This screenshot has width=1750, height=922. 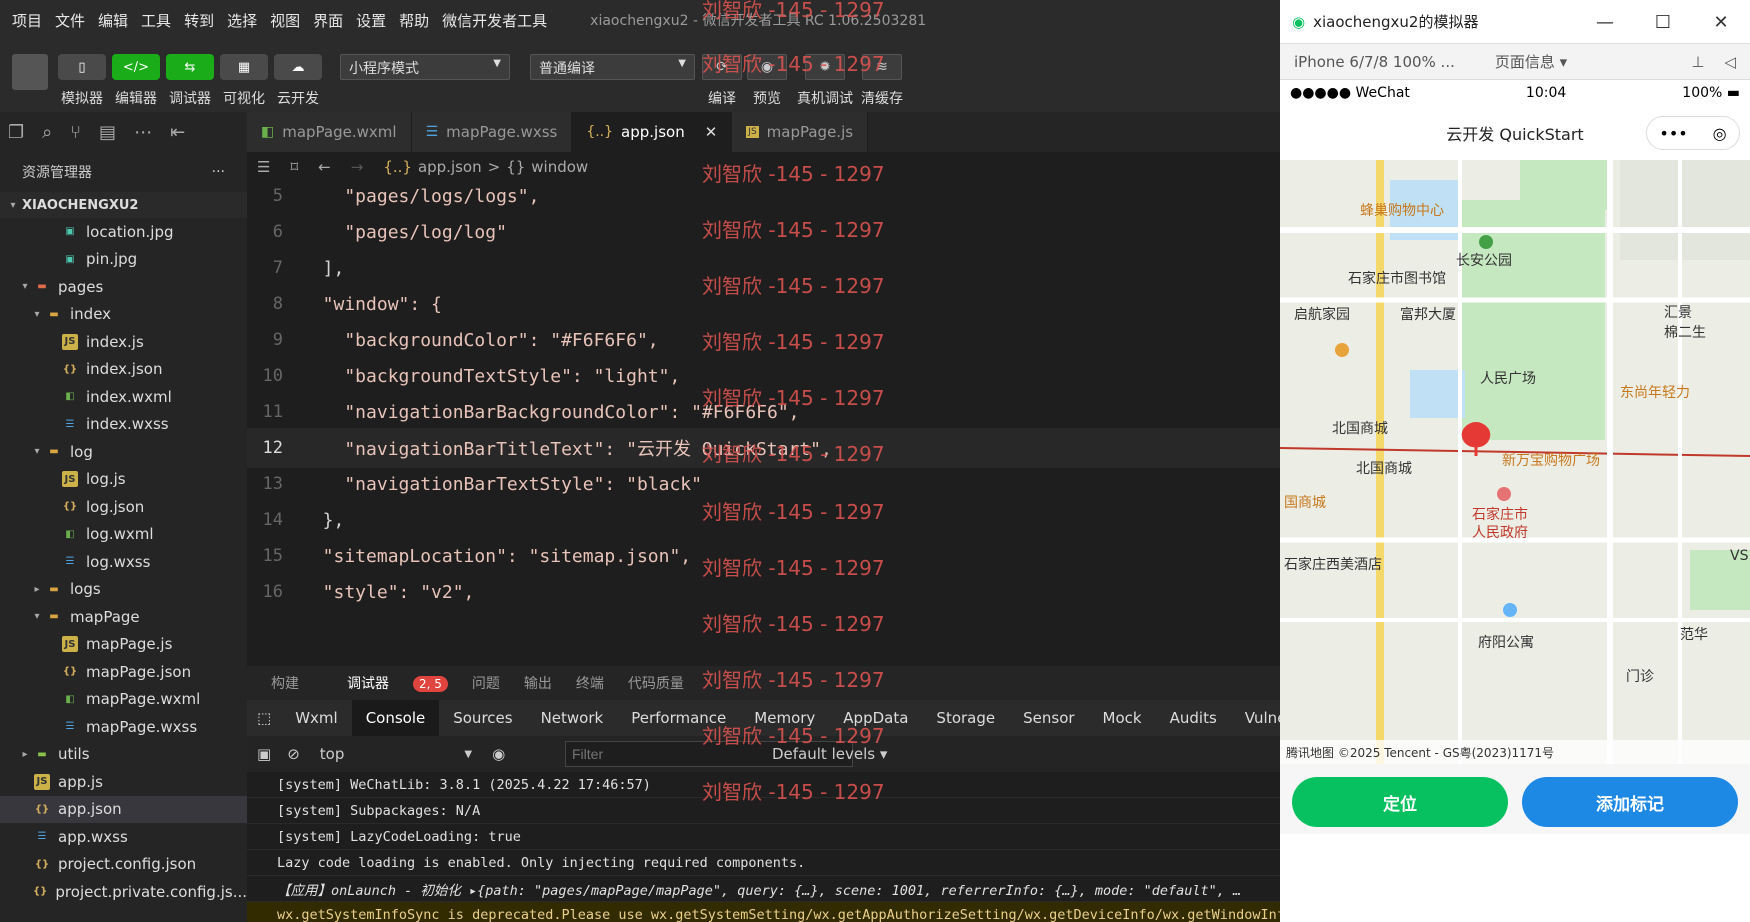 I want to click on files-icon: ❐, so click(x=16, y=132).